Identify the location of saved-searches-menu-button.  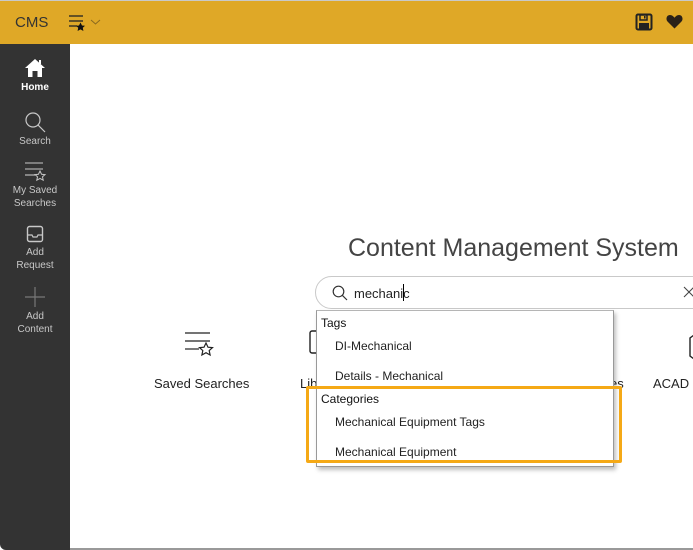
(86, 24).